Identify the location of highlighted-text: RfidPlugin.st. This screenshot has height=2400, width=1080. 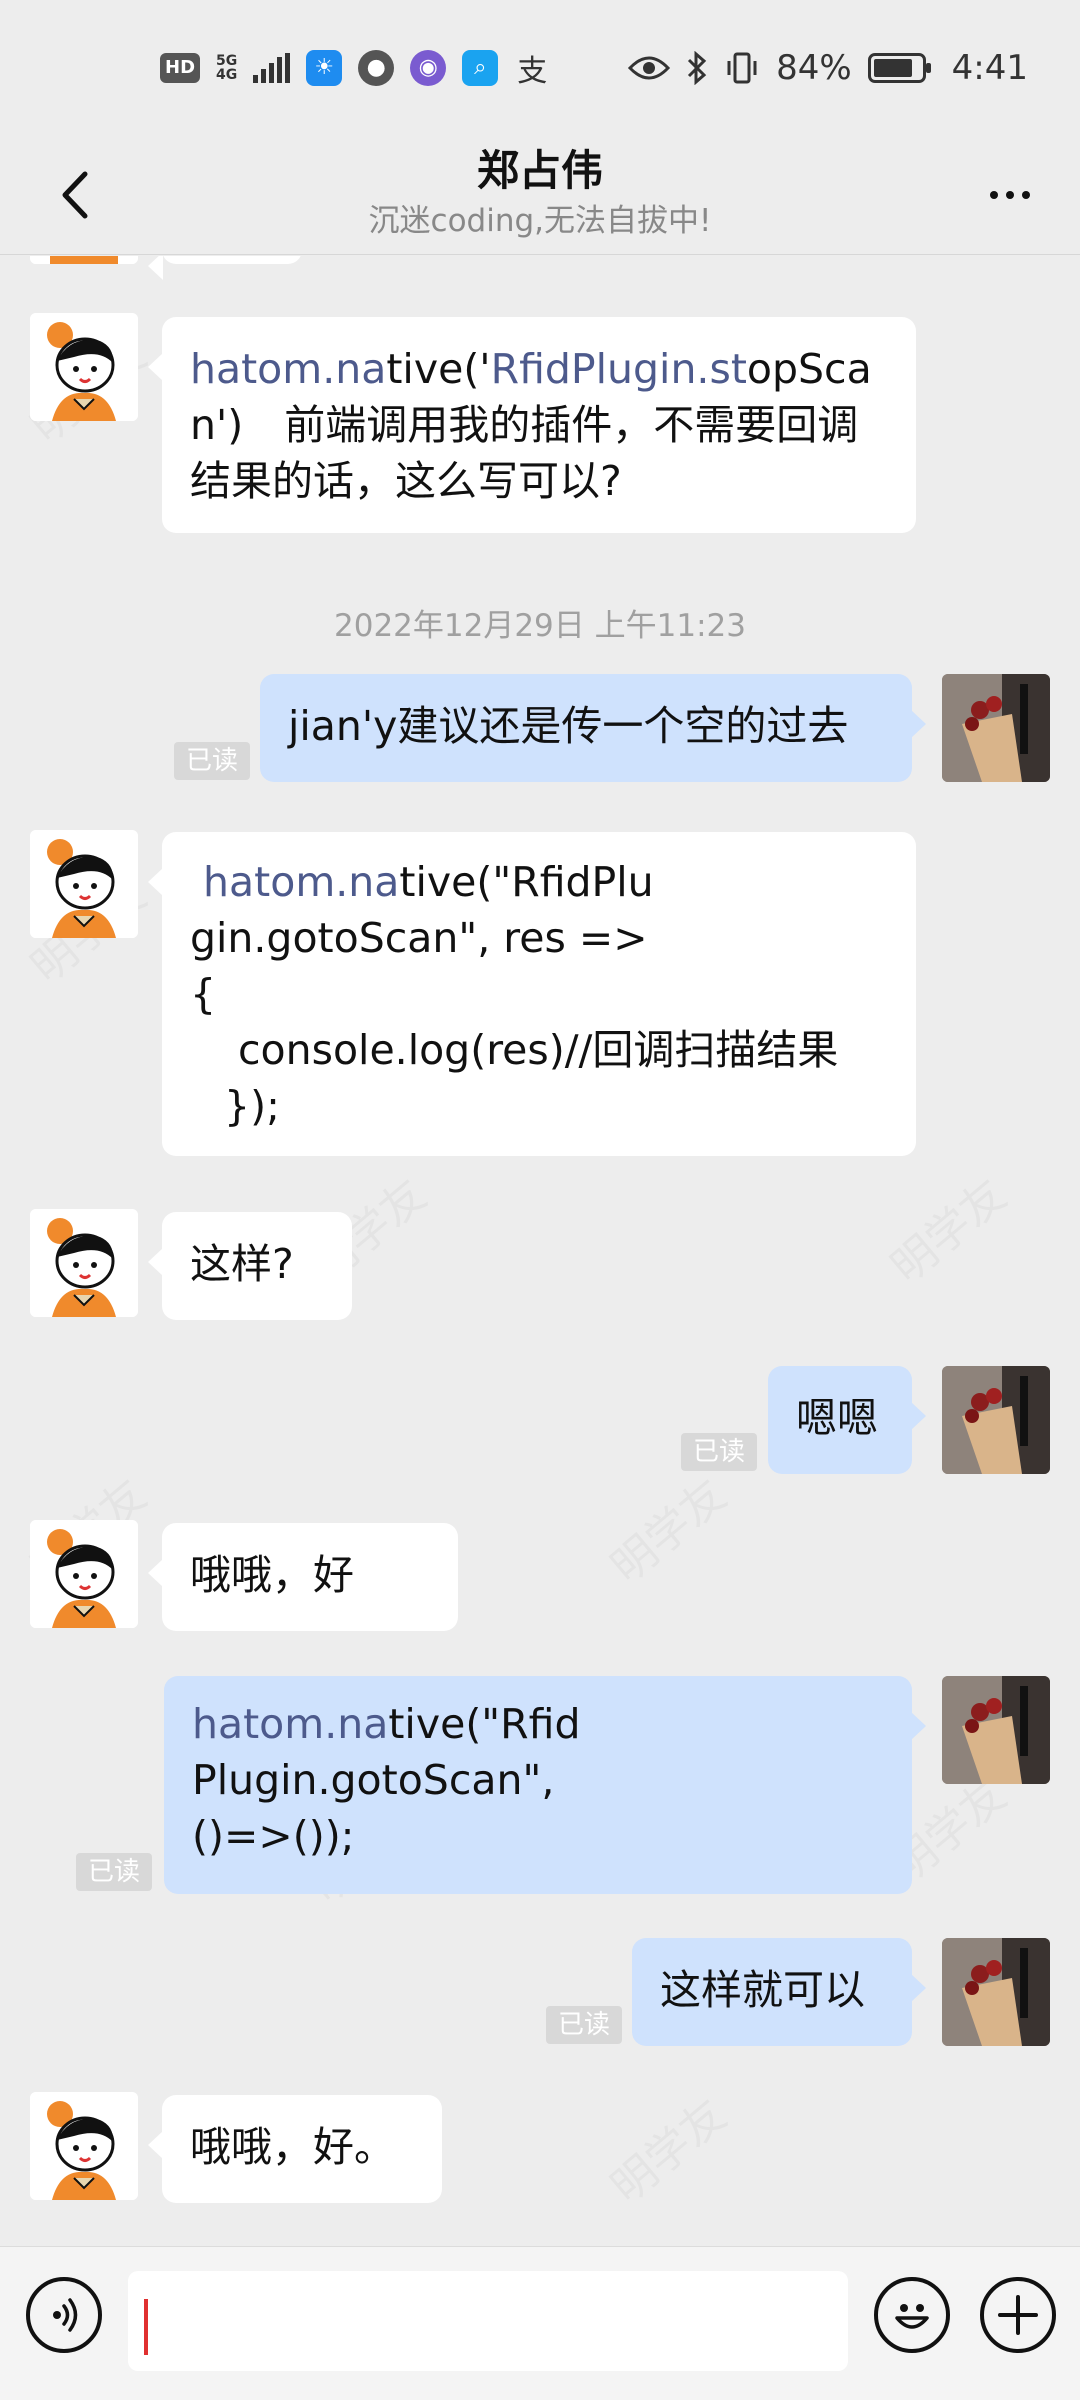
(618, 369).